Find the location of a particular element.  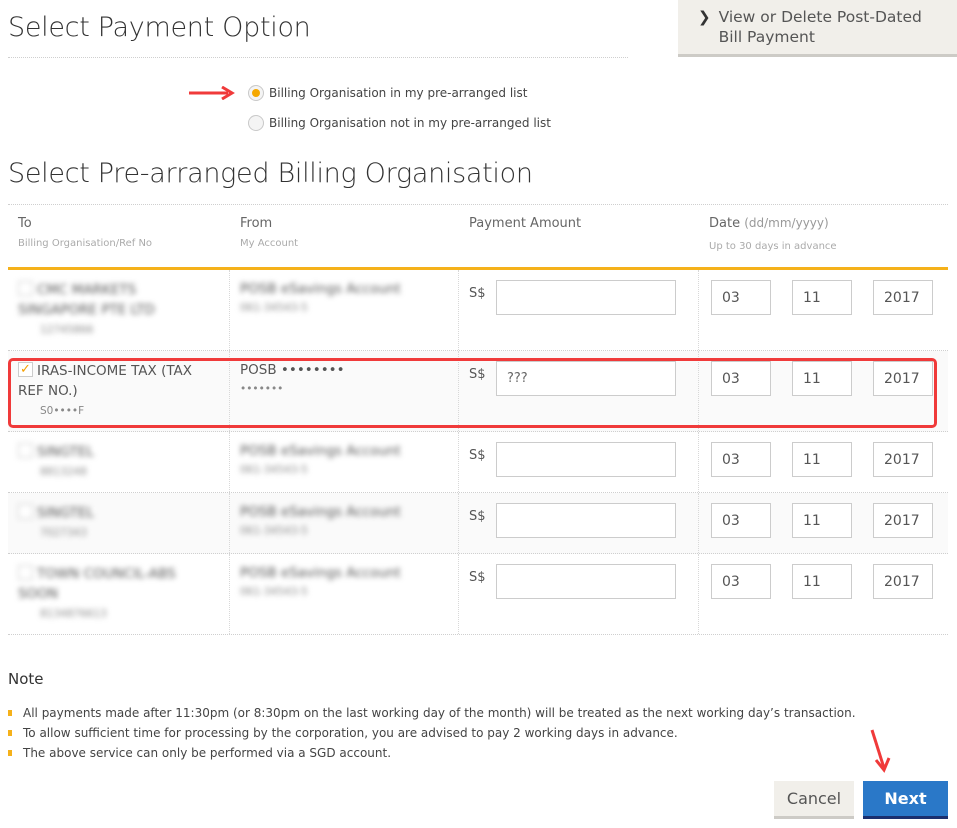

cell-organisation: IRAS-INCOME TAX (TAX REF NO.) S0••••F is located at coordinates (119, 391).